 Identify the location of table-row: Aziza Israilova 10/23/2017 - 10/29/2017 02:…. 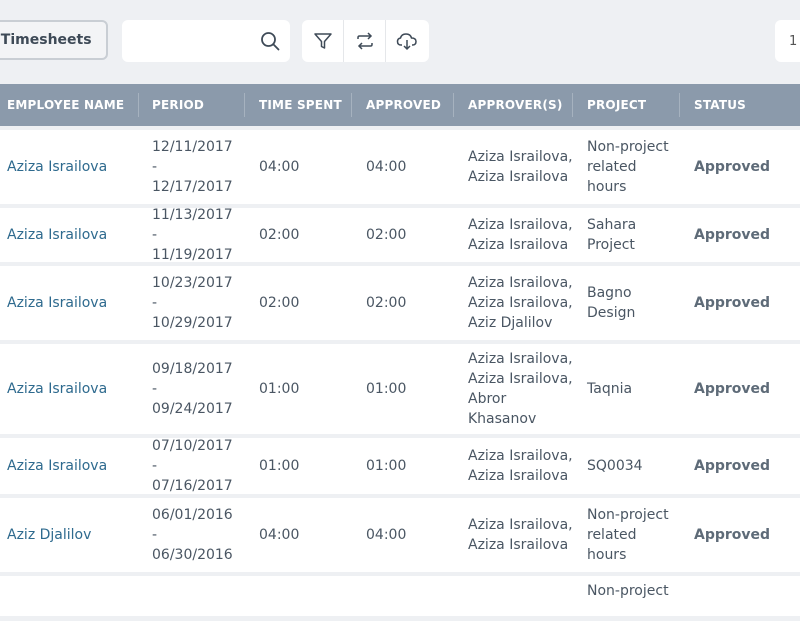
(400, 303).